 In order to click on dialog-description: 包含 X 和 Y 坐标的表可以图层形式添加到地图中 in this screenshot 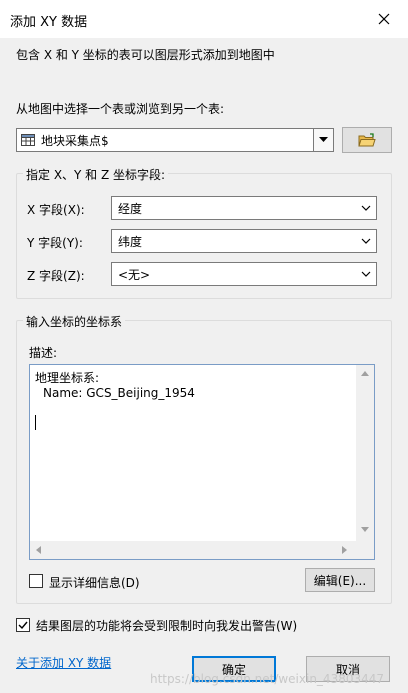, I will do `click(145, 55)`.